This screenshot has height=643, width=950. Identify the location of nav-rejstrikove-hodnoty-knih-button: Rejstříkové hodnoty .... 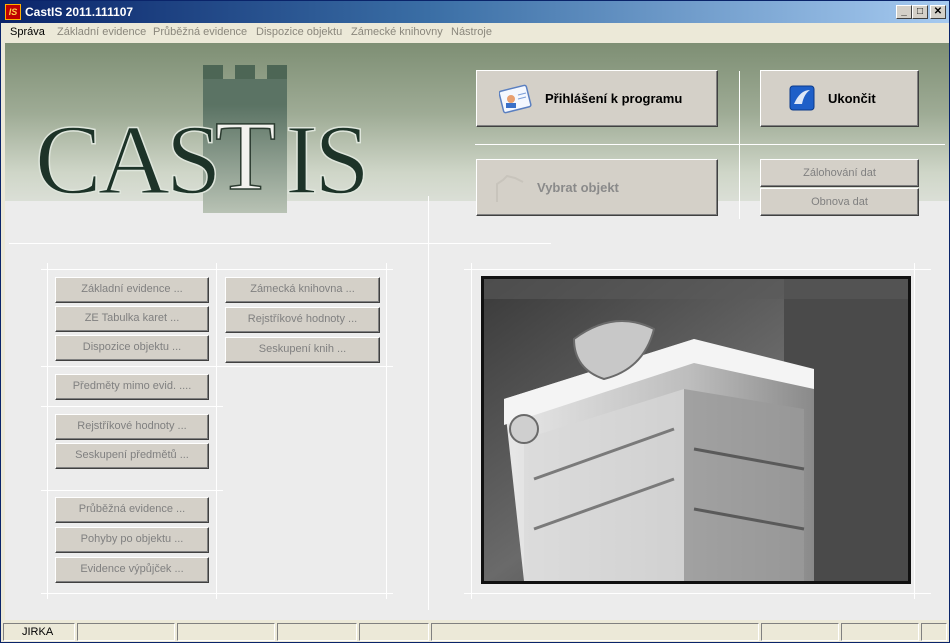
(302, 320).